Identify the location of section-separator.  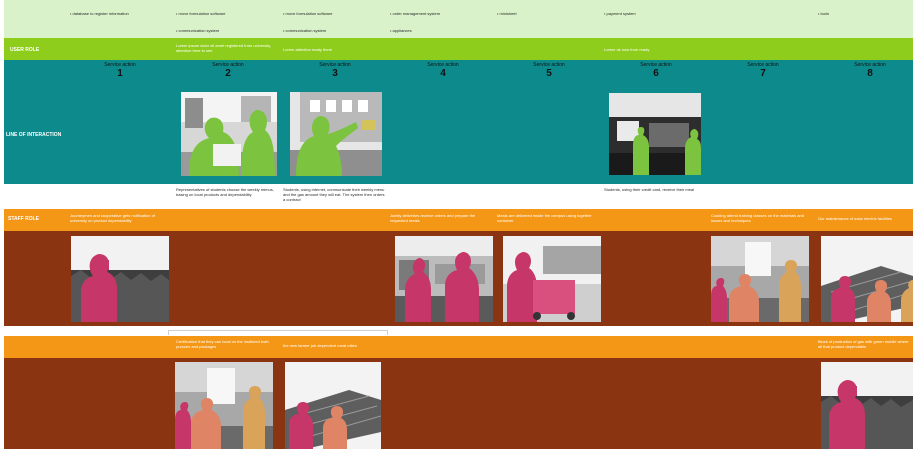
(456, 331).